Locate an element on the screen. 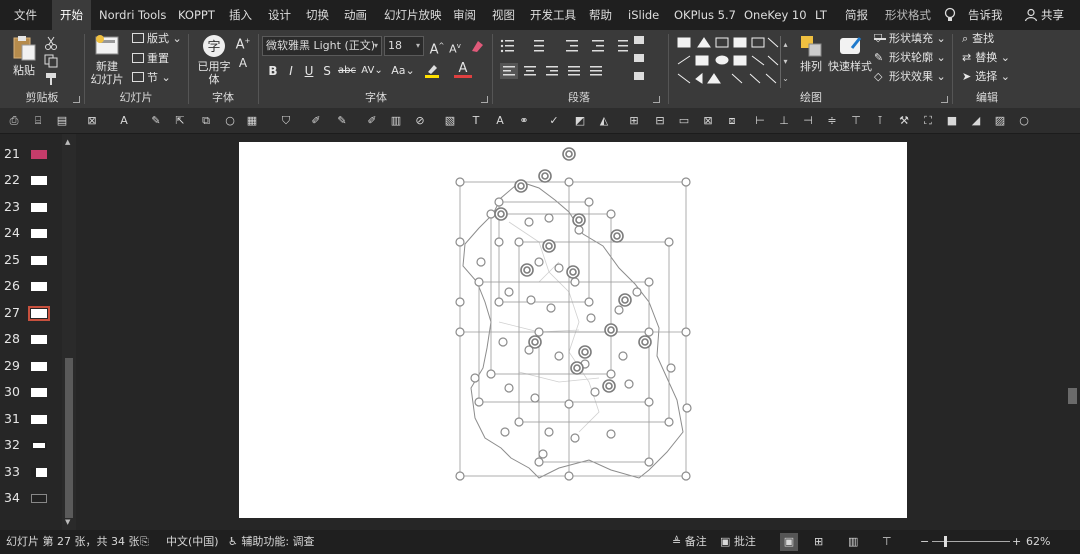  align-bottom-icon: ⊤ is located at coordinates (856, 121).